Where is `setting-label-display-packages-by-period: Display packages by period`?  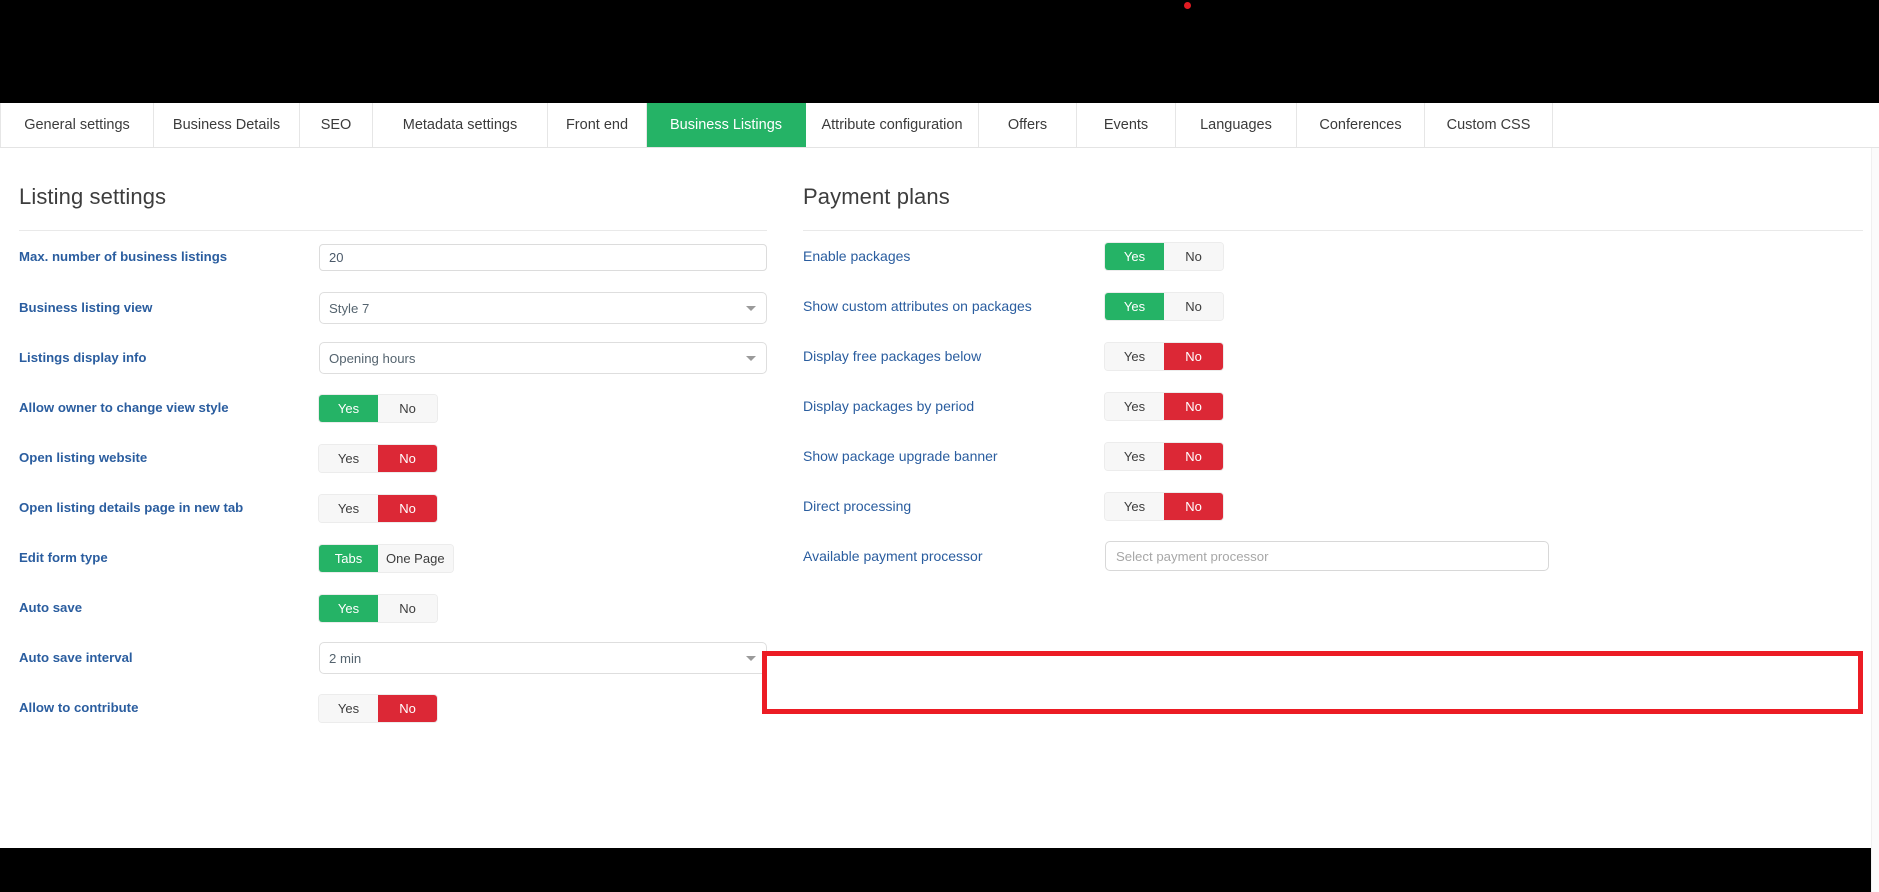 setting-label-display-packages-by-period: Display packages by period is located at coordinates (889, 405).